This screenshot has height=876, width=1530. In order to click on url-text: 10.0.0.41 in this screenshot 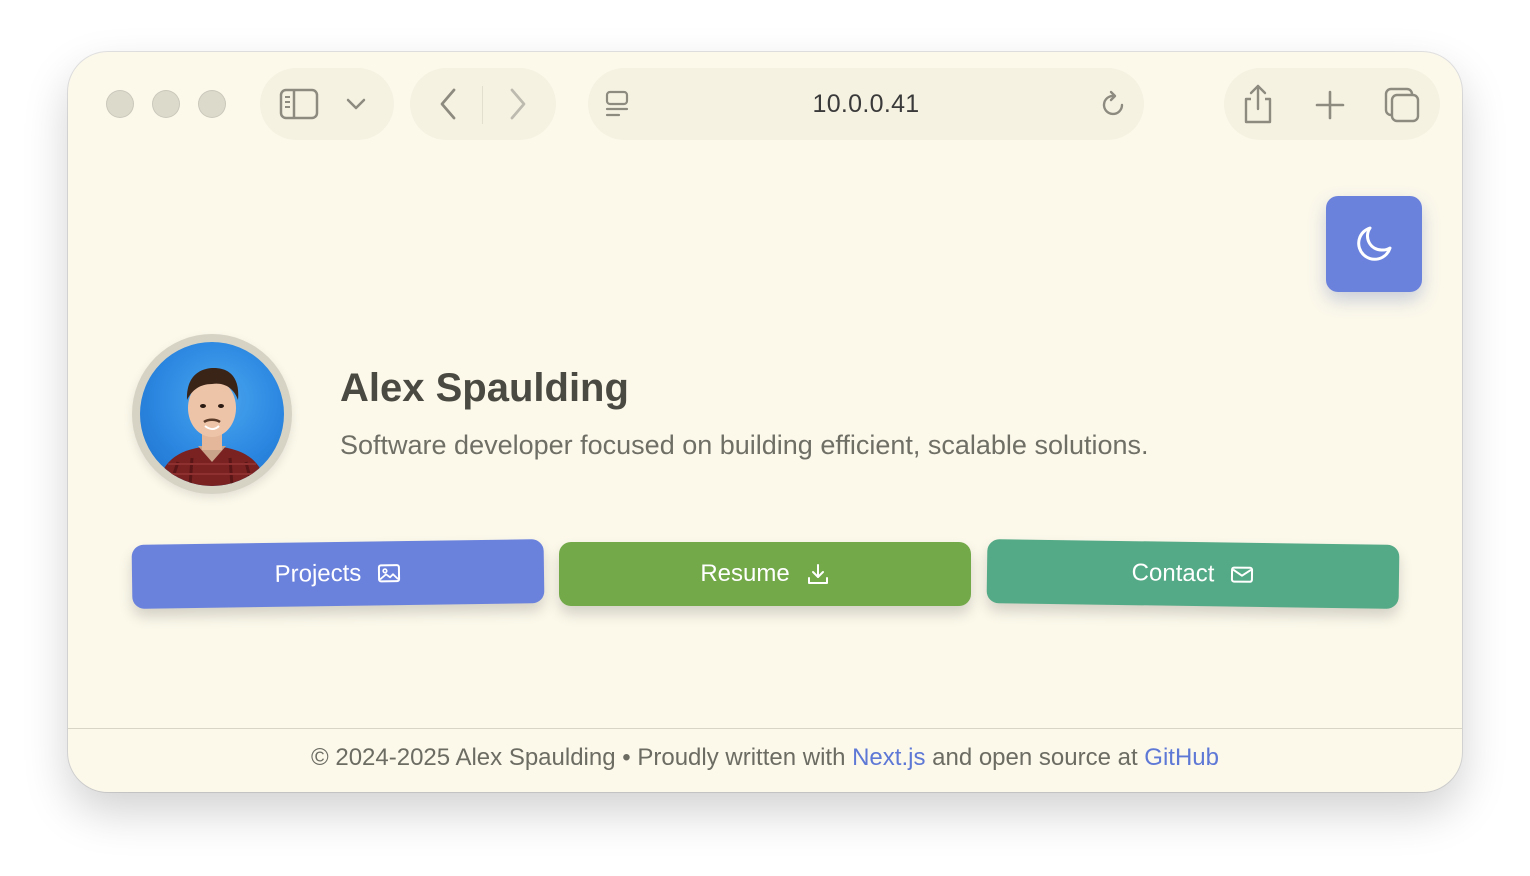, I will do `click(866, 104)`.